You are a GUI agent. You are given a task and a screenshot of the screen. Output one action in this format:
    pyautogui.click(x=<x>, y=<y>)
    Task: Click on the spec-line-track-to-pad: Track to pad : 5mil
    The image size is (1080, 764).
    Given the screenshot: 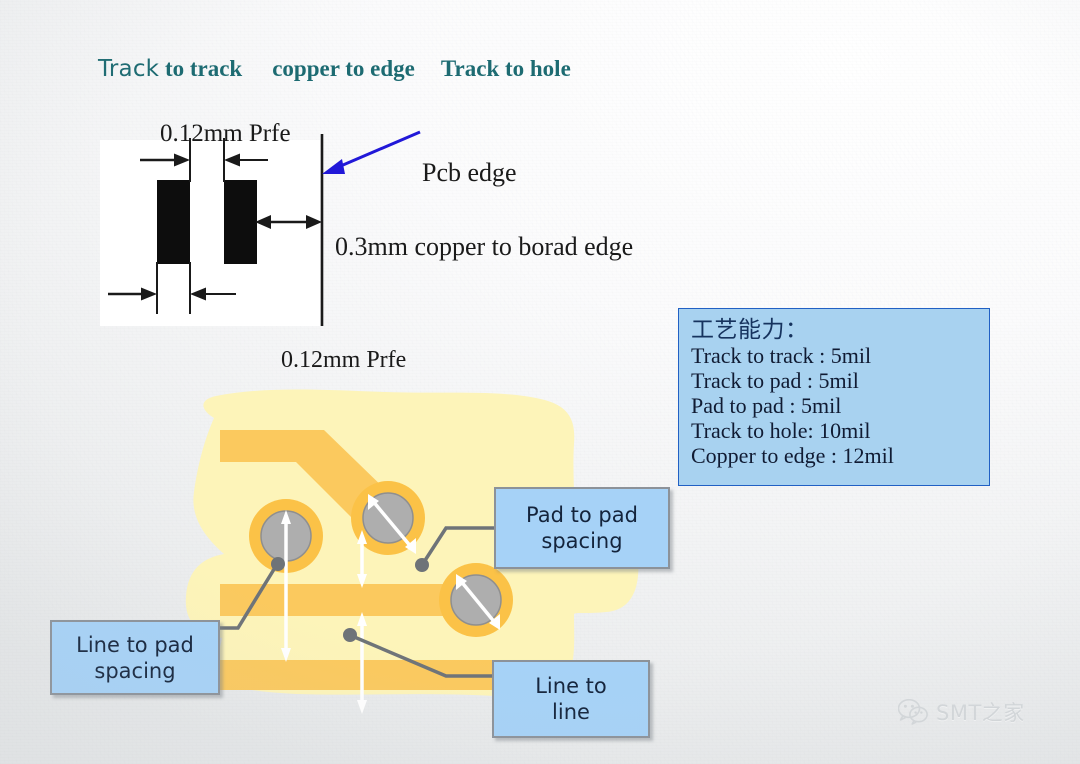 What is the action you would take?
    pyautogui.click(x=775, y=380)
    